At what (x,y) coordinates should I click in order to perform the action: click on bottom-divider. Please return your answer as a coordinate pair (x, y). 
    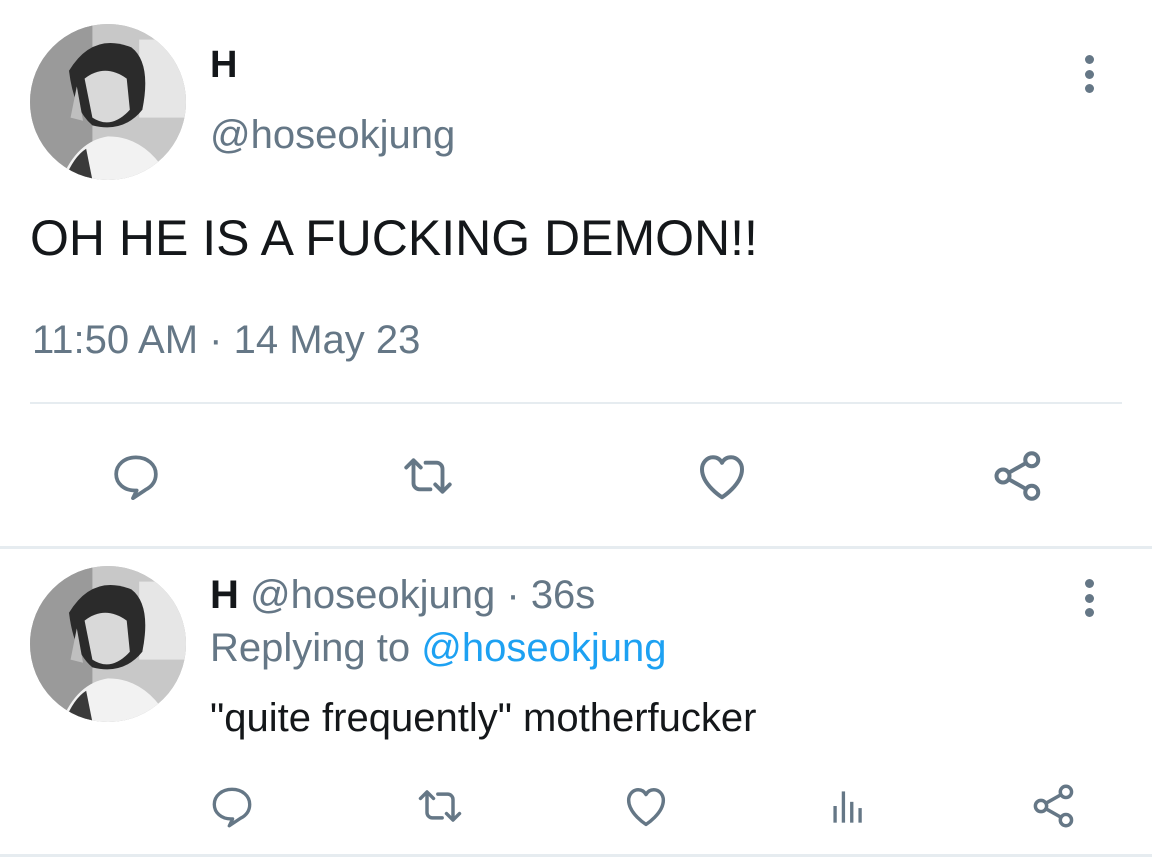
    Looking at the image, I should click on (576, 855).